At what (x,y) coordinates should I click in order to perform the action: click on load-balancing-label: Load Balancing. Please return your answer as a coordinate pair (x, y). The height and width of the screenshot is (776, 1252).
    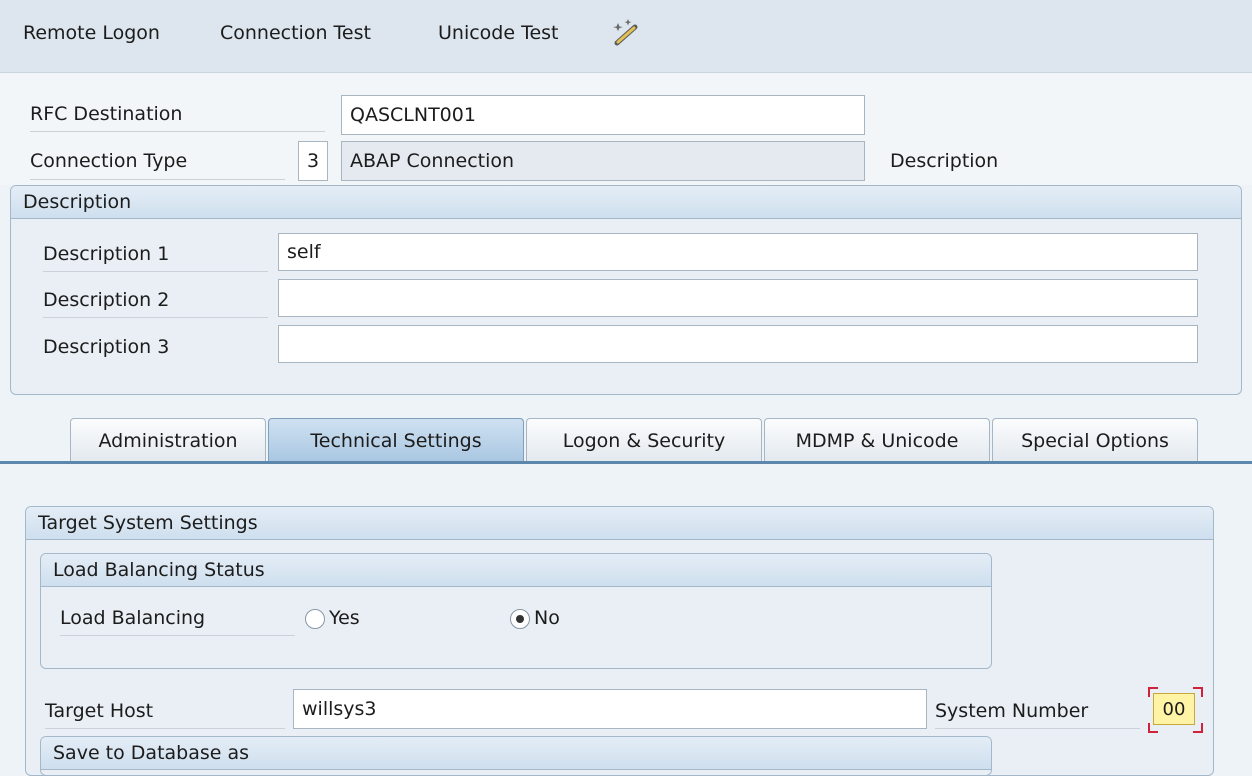
    Looking at the image, I should click on (133, 618).